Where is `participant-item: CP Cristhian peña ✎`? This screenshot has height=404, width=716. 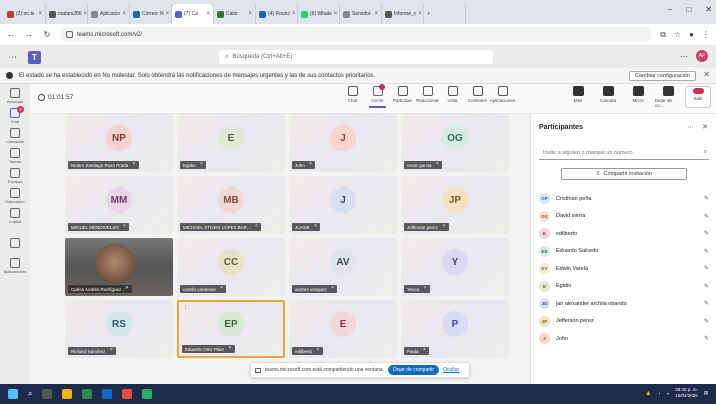 participant-item: CP Cristhian peña ✎ is located at coordinates (625, 199).